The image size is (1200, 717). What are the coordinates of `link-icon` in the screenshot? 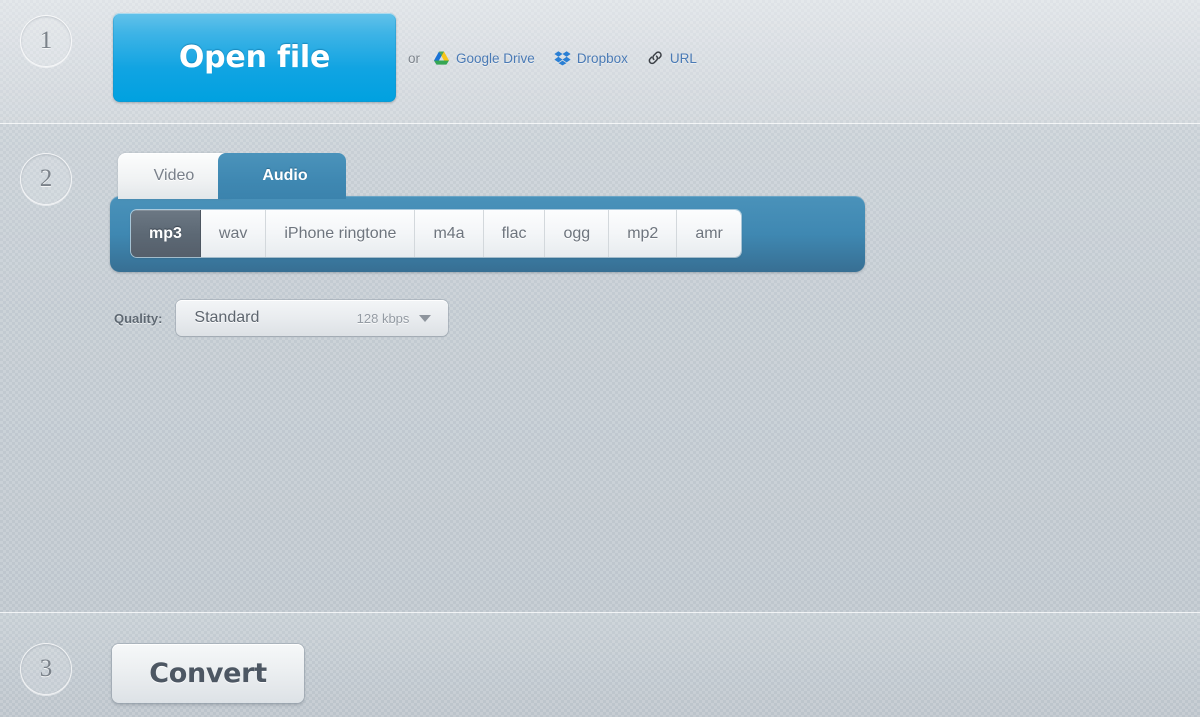 It's located at (655, 58).